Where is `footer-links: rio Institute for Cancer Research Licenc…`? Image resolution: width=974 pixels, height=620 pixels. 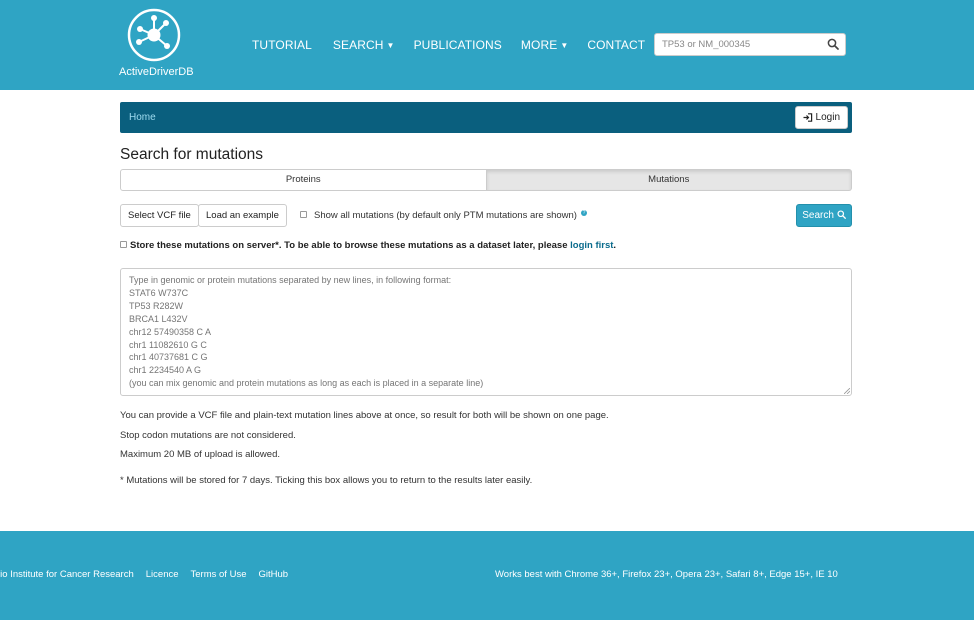
footer-links: rio Institute for Cancer Research Licenc… is located at coordinates (144, 574).